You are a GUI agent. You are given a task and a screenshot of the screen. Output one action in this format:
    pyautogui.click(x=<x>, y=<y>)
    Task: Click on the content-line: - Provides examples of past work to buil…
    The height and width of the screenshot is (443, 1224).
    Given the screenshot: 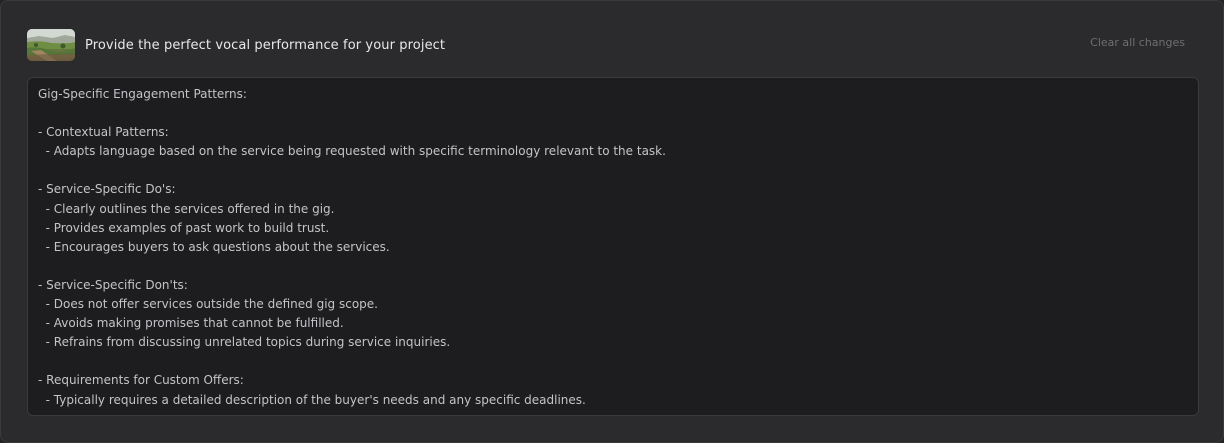 What is the action you would take?
    pyautogui.click(x=184, y=227)
    